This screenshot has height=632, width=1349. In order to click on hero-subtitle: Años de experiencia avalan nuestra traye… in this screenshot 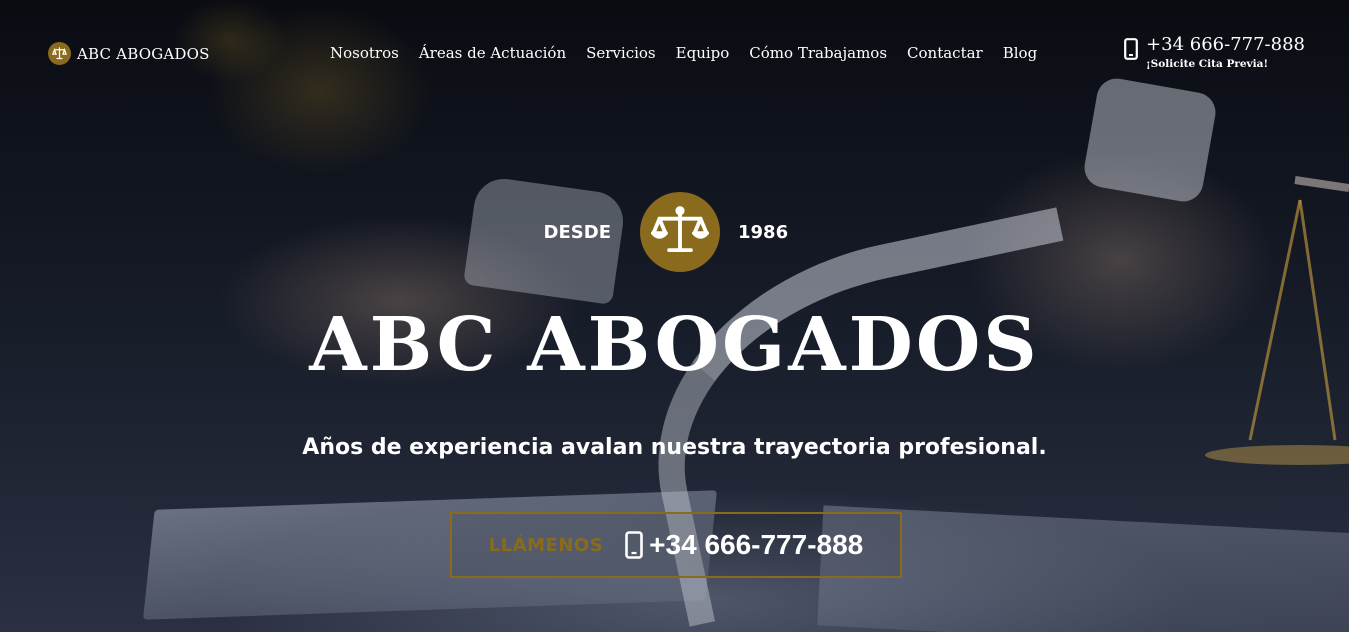, I will do `click(674, 447)`.